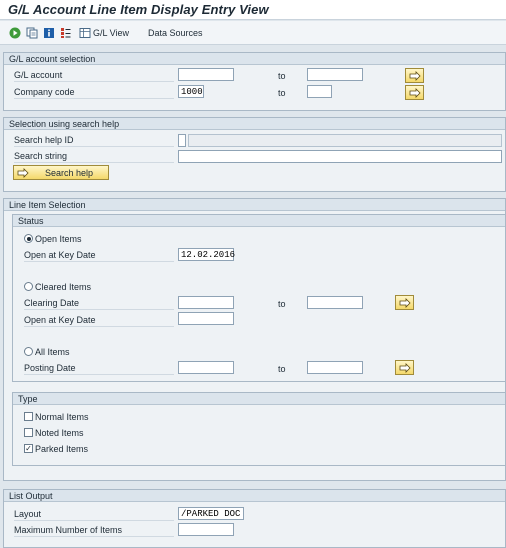  What do you see at coordinates (63, 287) in the screenshot?
I see `cleared-items-label: Cleared Items` at bounding box center [63, 287].